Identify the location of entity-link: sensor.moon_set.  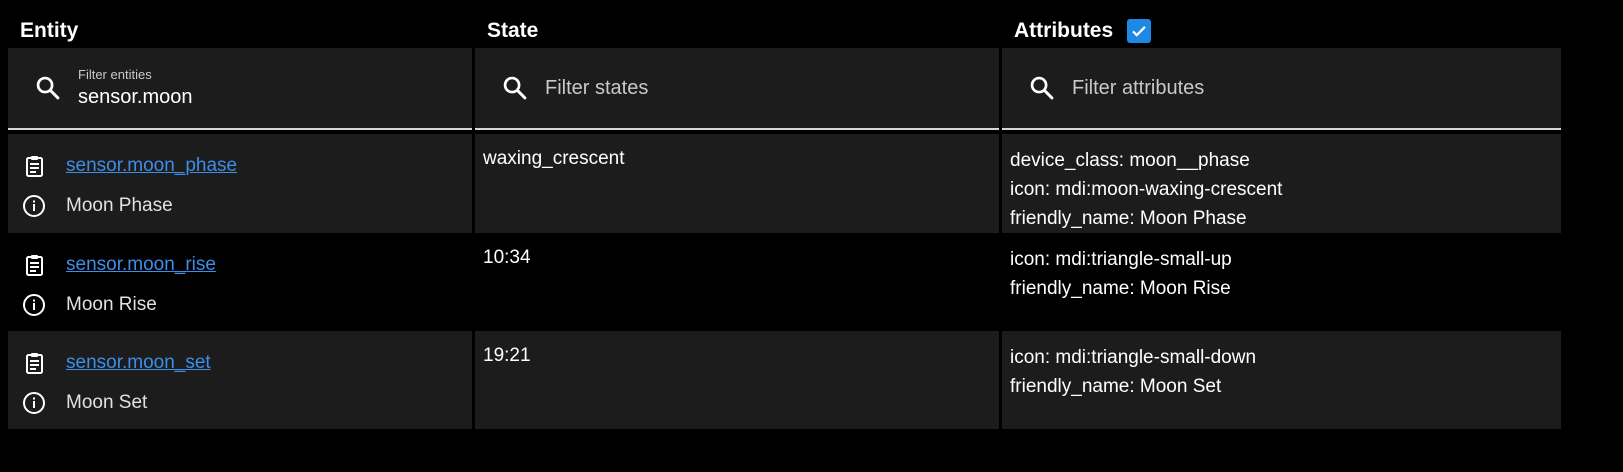
(138, 363).